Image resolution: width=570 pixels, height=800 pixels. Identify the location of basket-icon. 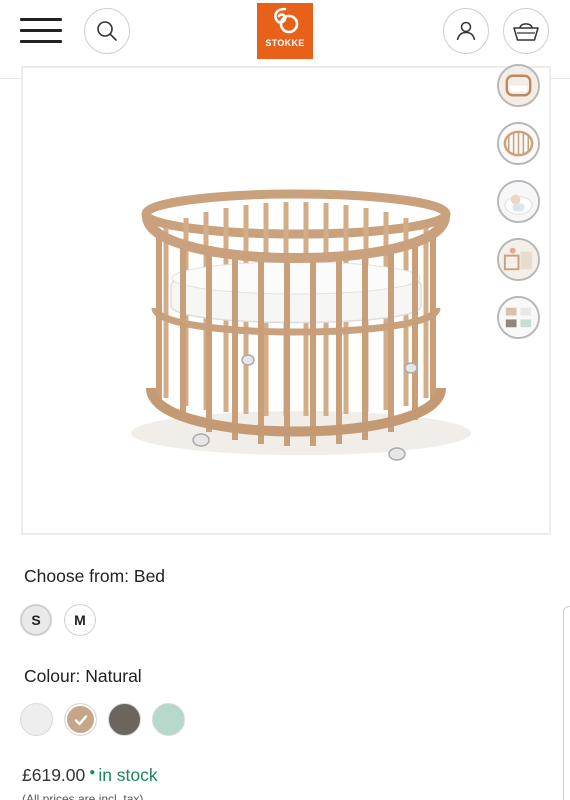
(526, 32).